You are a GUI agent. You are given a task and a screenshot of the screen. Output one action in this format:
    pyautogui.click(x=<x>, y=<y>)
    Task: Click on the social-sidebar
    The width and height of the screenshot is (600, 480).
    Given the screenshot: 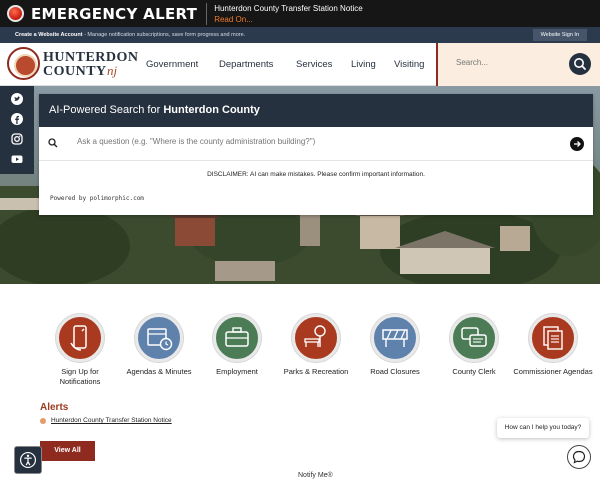 What is the action you would take?
    pyautogui.click(x=17, y=130)
    